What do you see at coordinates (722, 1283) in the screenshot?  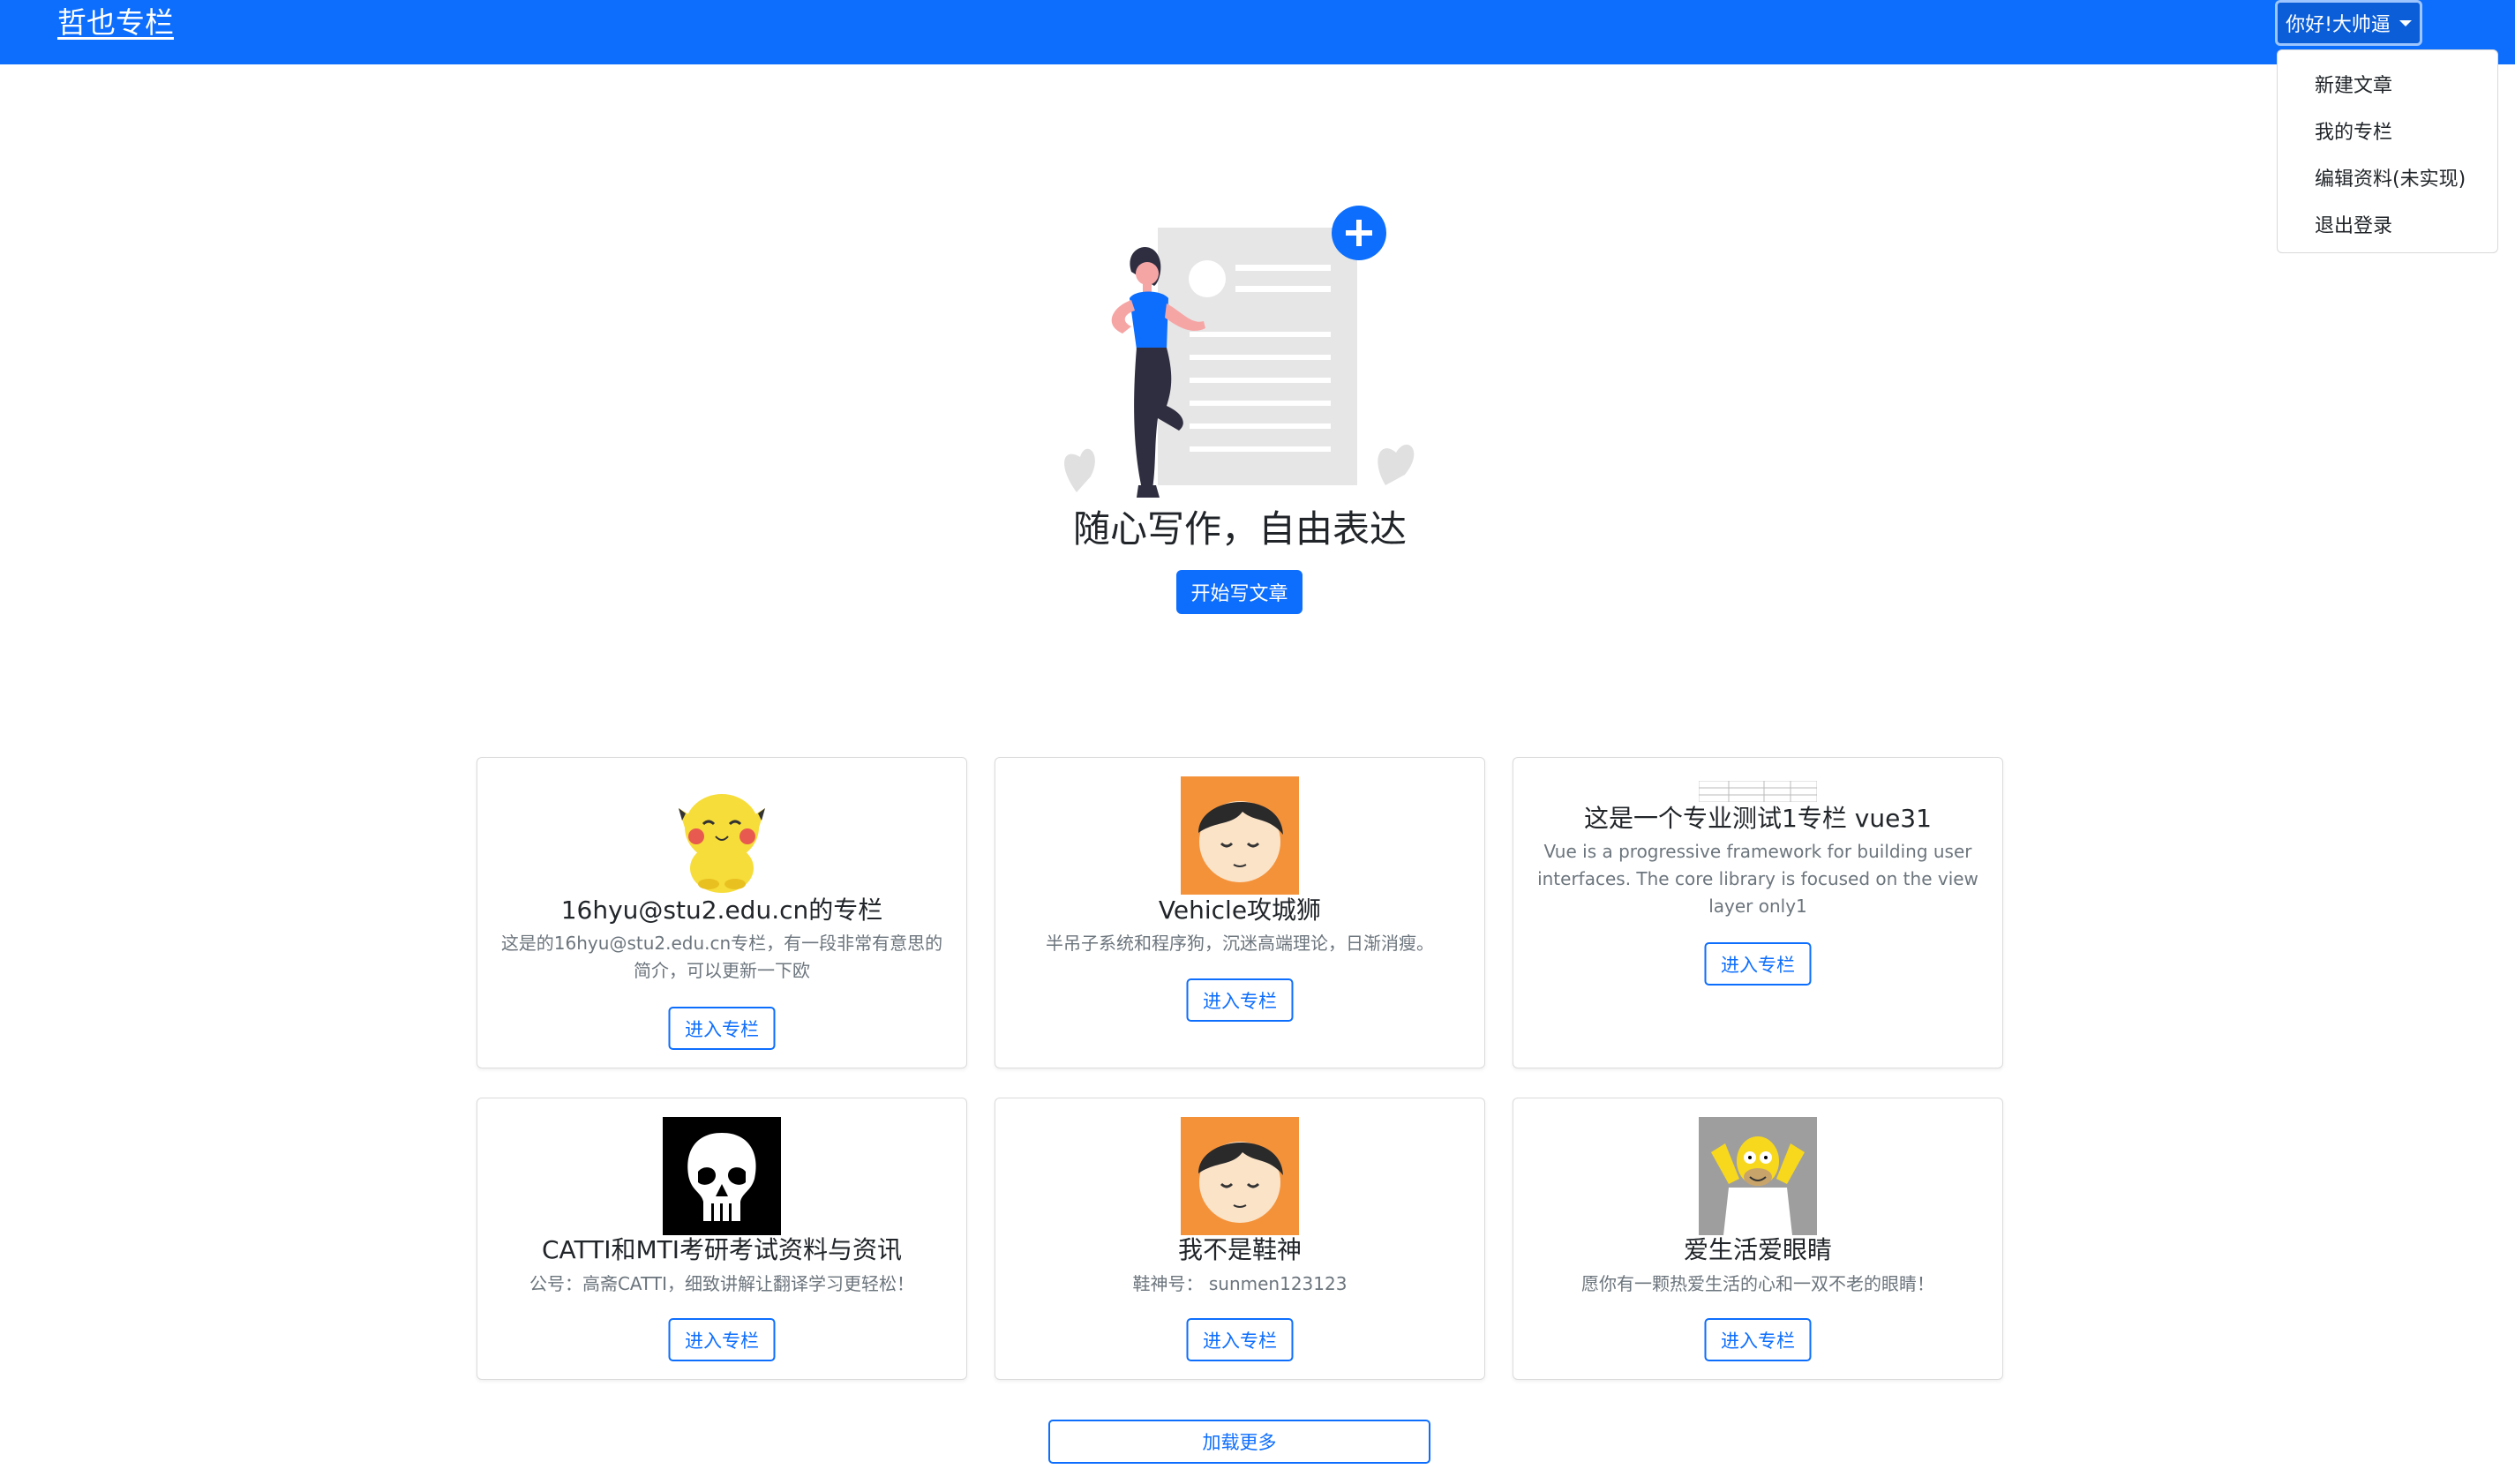 I see `column-description: 公号：高斋CATTI，细致讲解让翻译学习更轻松！` at bounding box center [722, 1283].